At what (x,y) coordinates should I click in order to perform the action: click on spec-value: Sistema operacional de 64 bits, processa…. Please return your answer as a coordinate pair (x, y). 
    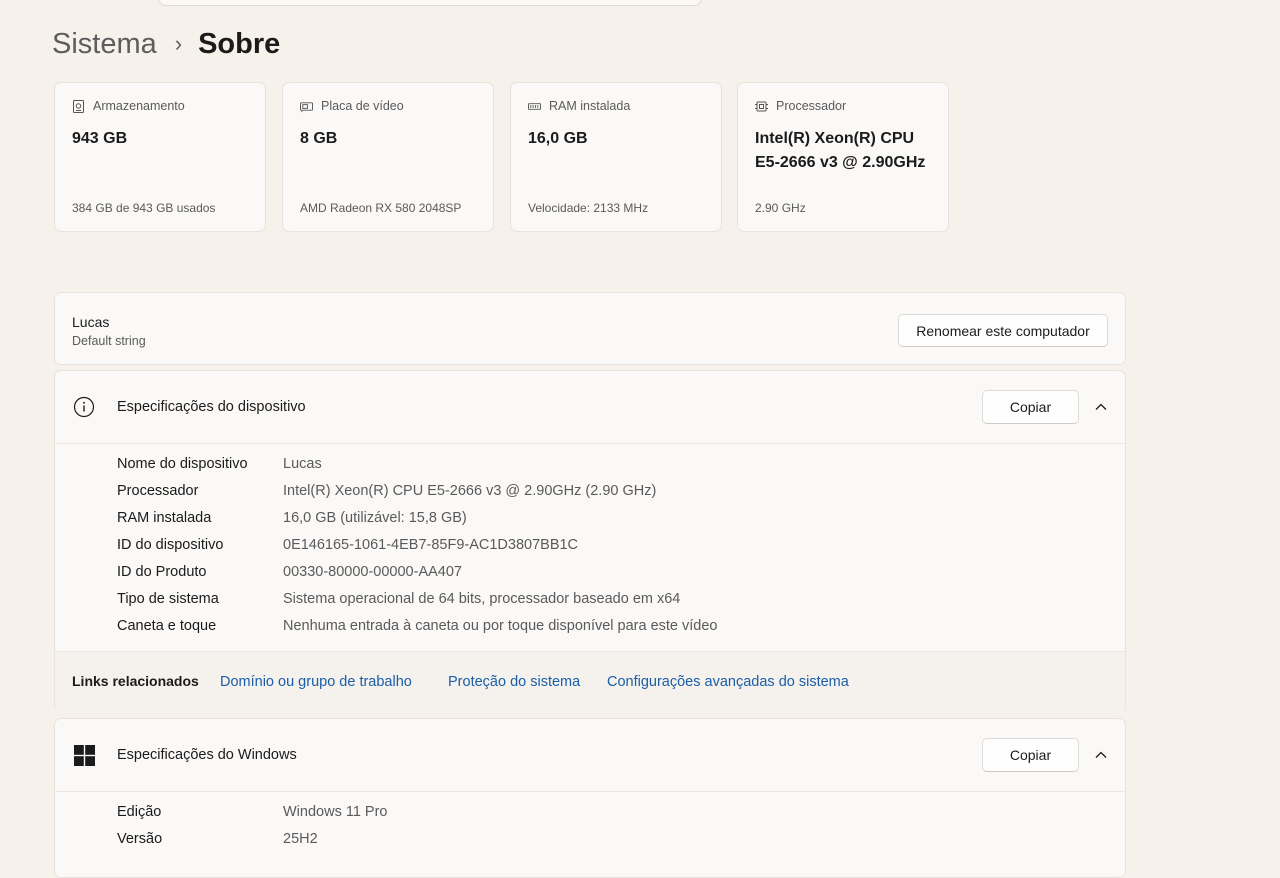
    Looking at the image, I should click on (482, 599).